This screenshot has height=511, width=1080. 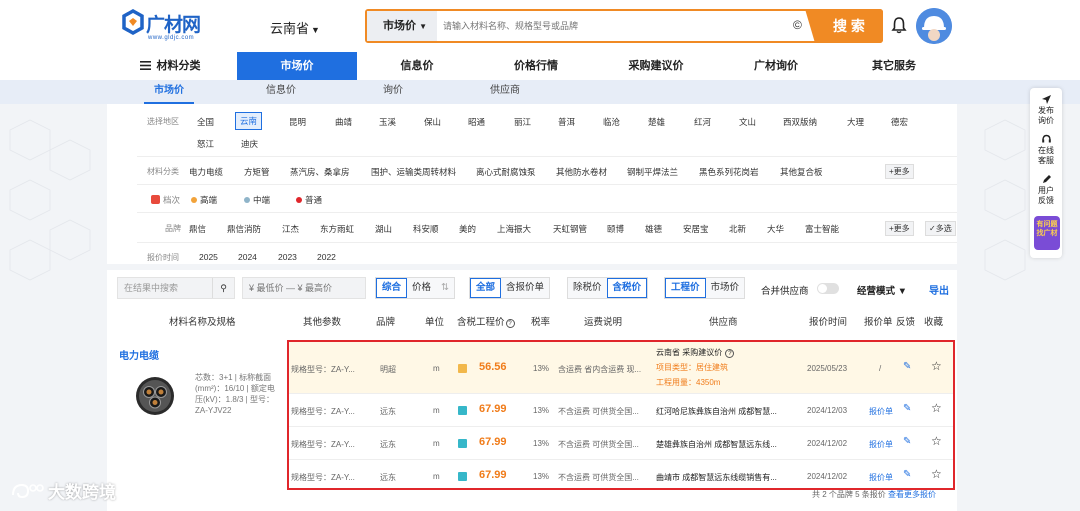 What do you see at coordinates (467, 229) in the screenshot?
I see `brand-option: 美的` at bounding box center [467, 229].